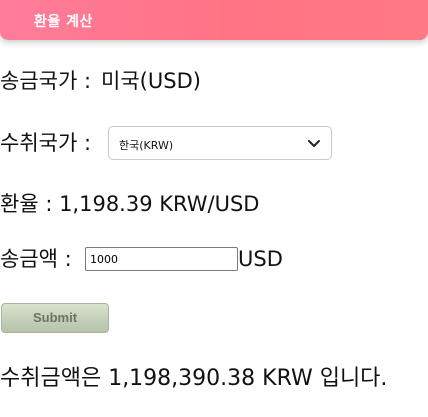 The width and height of the screenshot is (428, 417). What do you see at coordinates (100, 81) in the screenshot?
I see `sending-country-row: 송금국가 : 미국(USD)` at bounding box center [100, 81].